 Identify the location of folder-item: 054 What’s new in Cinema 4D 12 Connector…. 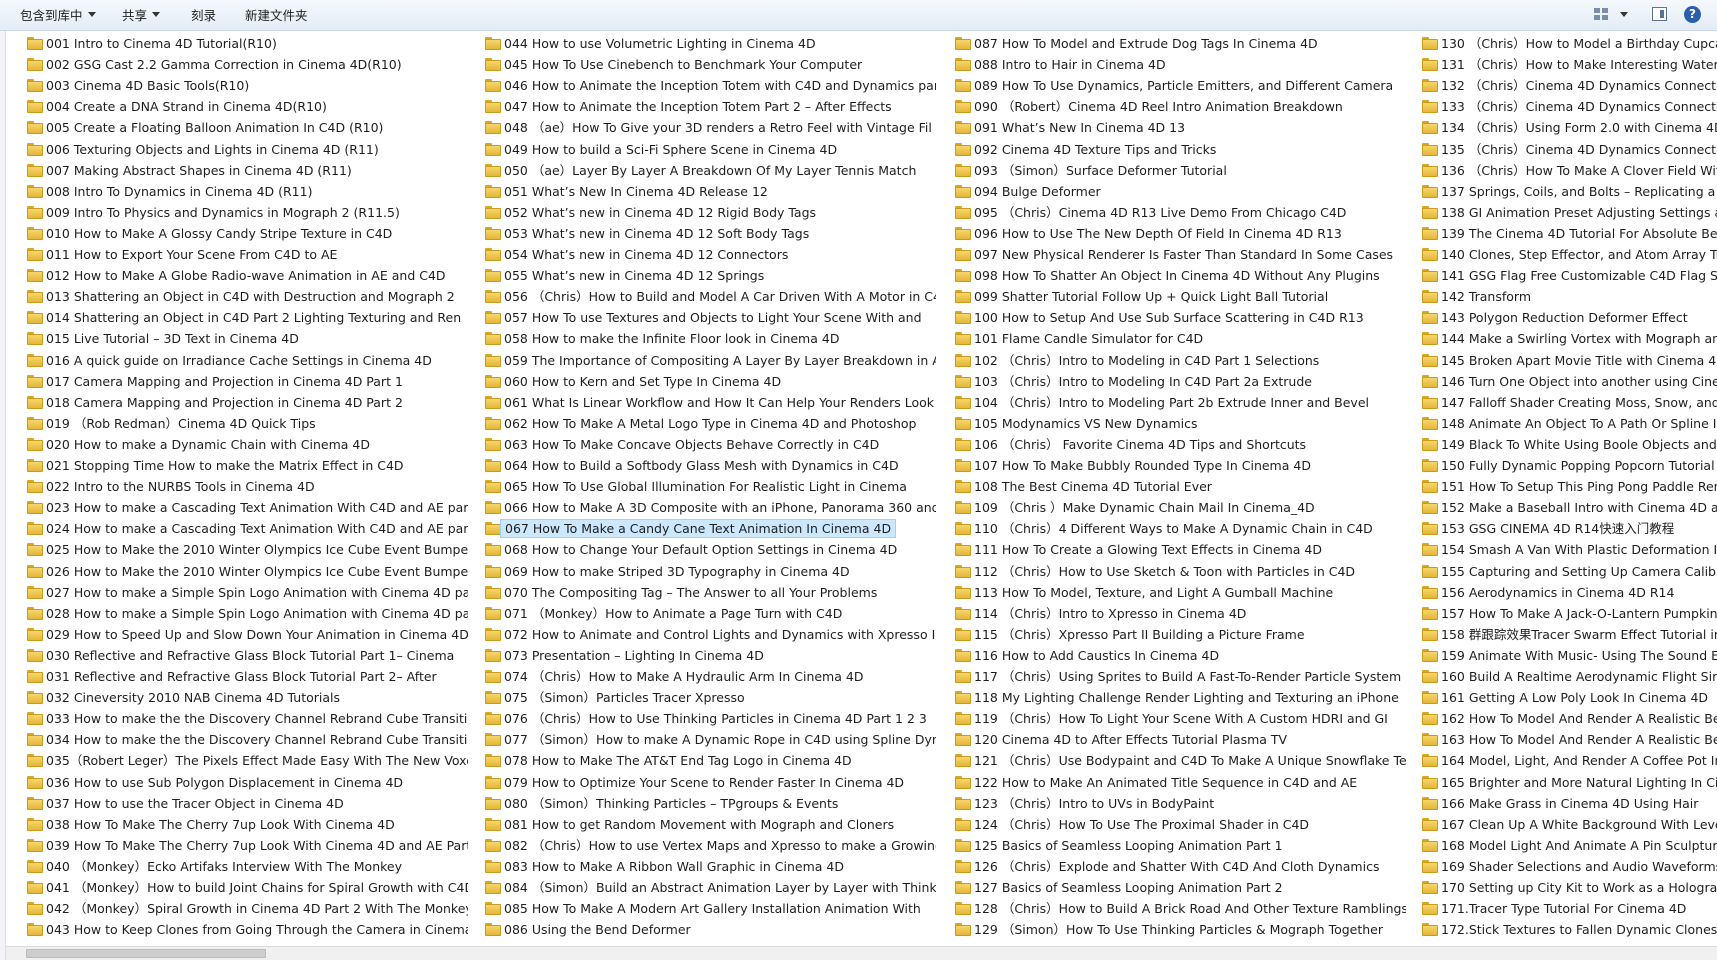
(708, 255).